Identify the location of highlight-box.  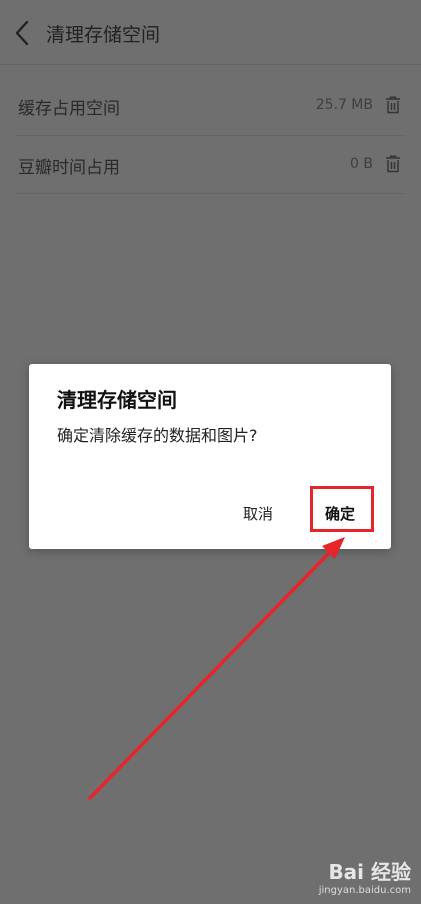
(342, 509).